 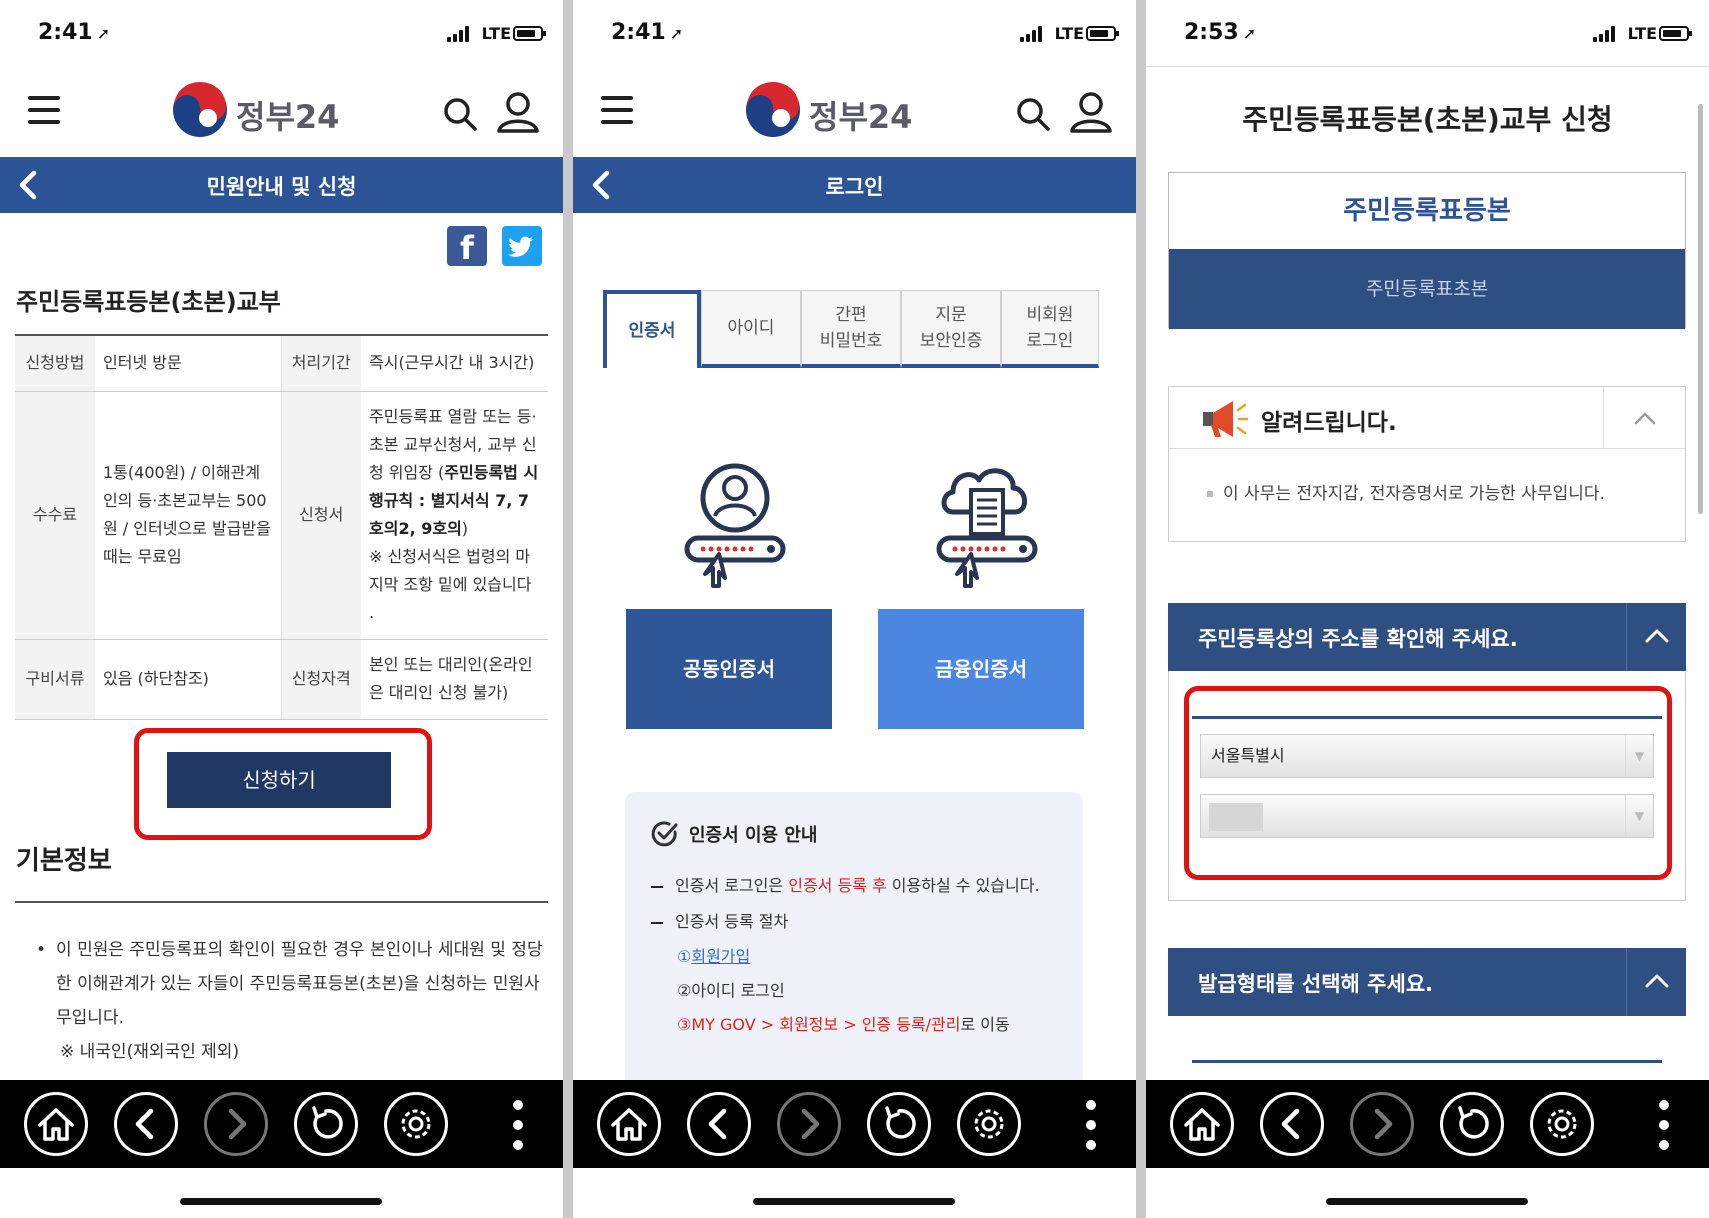 I want to click on table-row: 신청방법 인터넷 방문 처리기간 즉시(근무시간 내 3시간), so click(x=281, y=363).